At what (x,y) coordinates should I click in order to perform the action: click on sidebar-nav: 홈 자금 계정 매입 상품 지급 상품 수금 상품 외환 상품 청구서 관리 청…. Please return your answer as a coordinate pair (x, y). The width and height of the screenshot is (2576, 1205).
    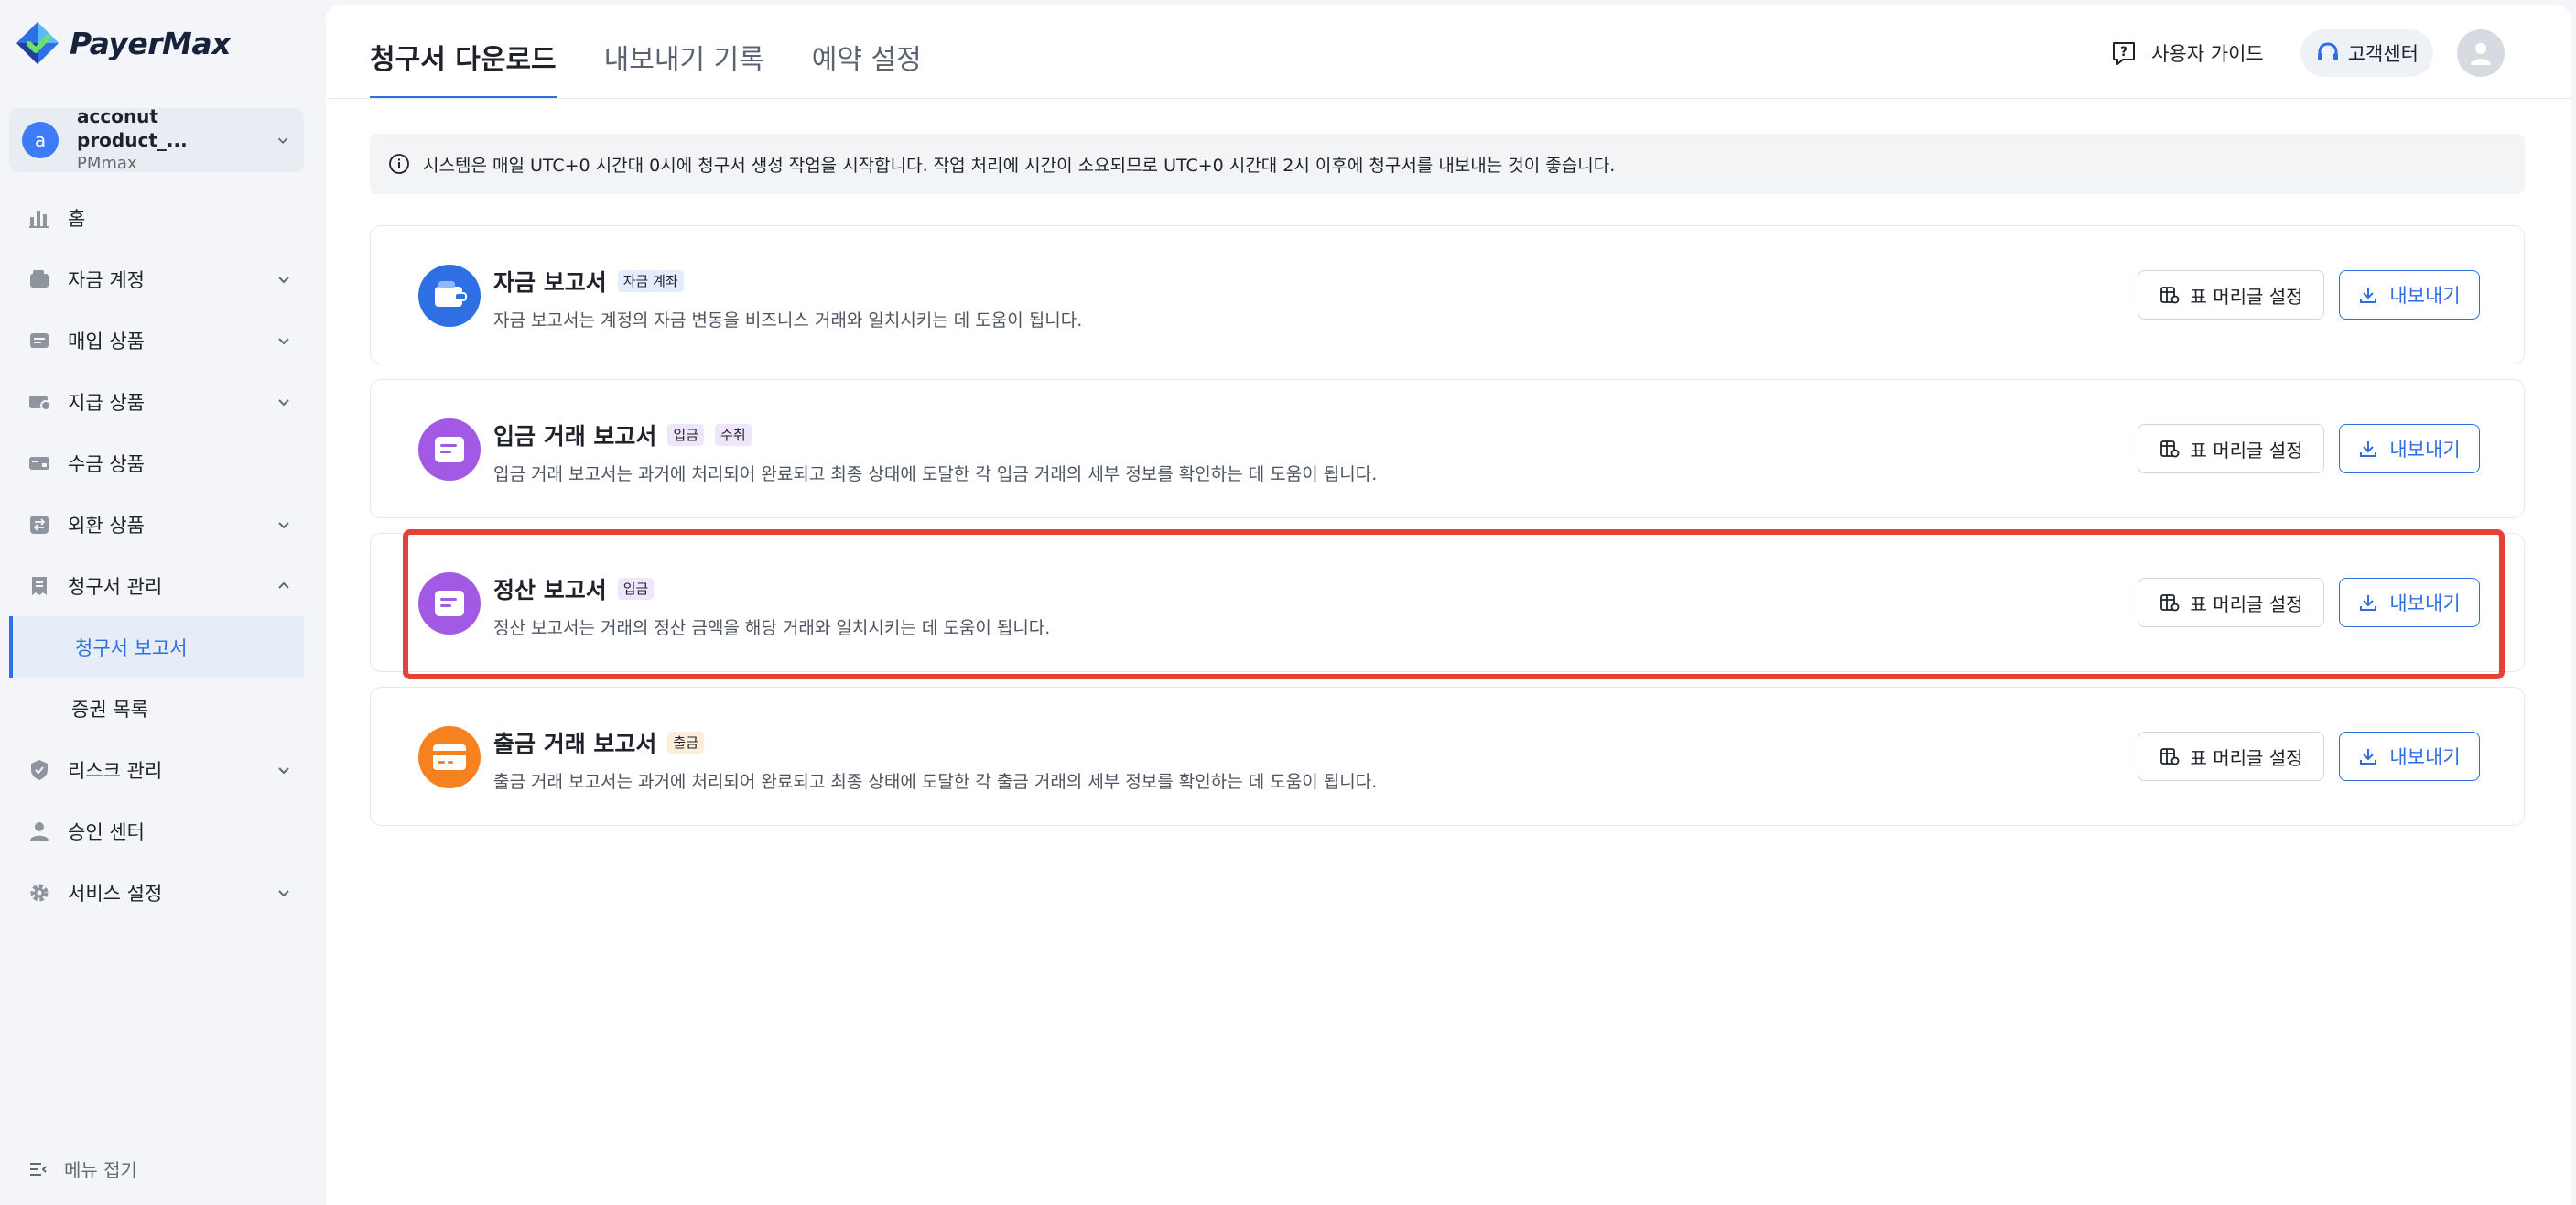
    Looking at the image, I should click on (161, 555).